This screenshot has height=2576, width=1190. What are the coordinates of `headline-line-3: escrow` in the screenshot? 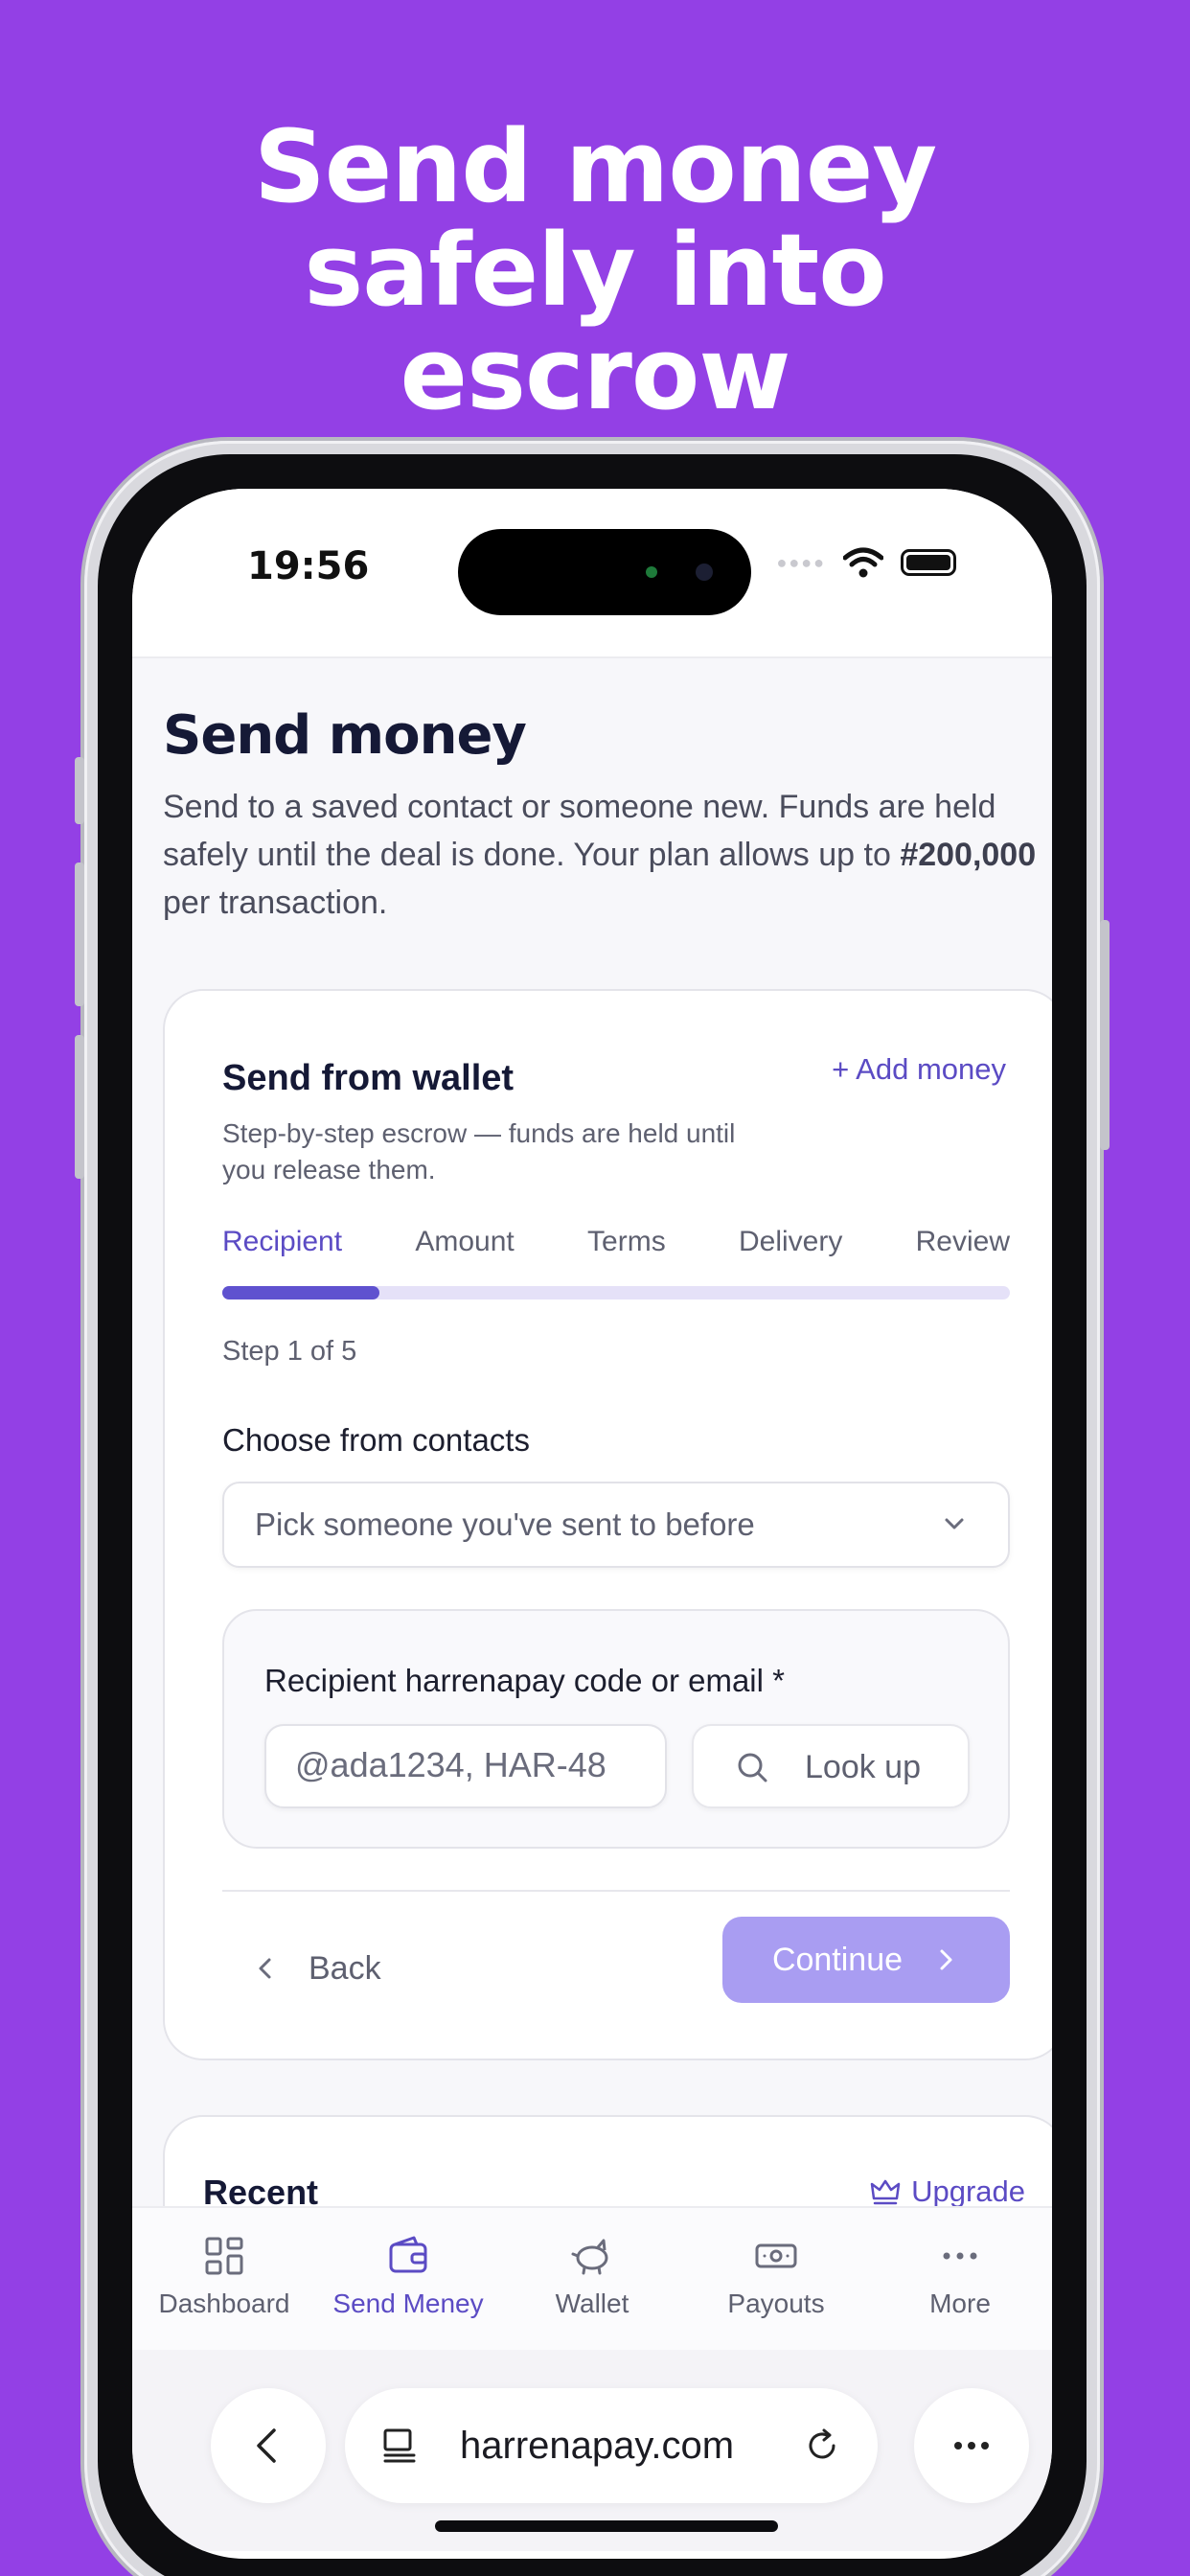 It's located at (595, 374).